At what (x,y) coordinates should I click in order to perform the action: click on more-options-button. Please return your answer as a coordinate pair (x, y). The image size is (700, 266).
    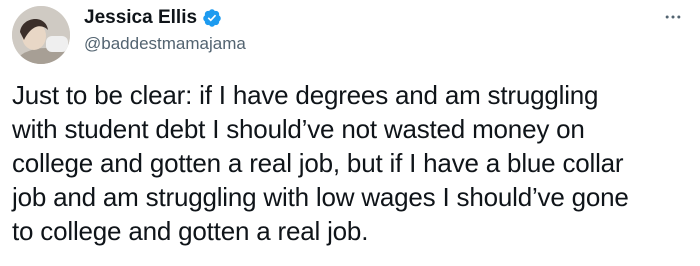
    Looking at the image, I should click on (673, 17).